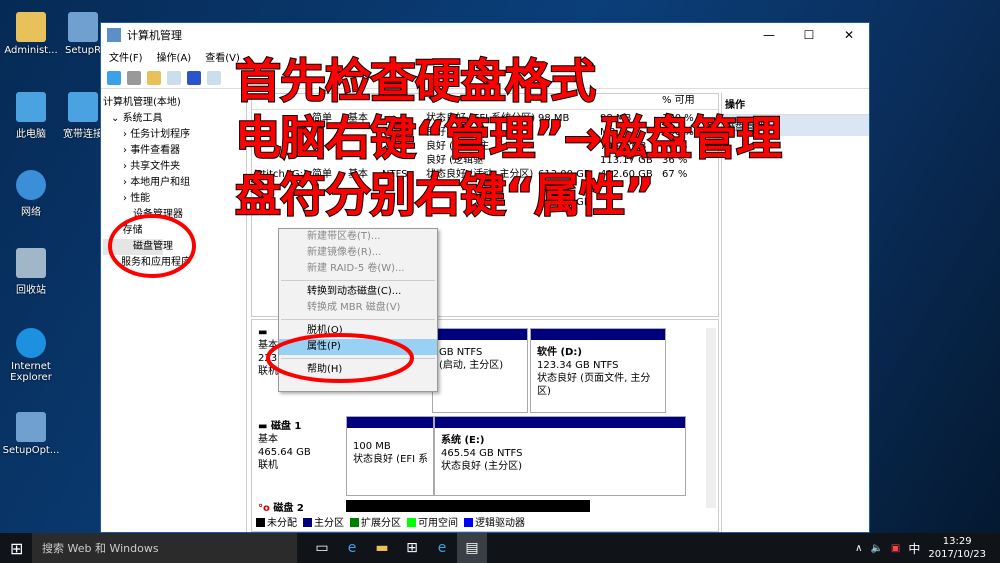 This screenshot has width=1000, height=563. Describe the element at coordinates (957, 548) in the screenshot. I see `clock: 13:29 2017/10/23` at that location.